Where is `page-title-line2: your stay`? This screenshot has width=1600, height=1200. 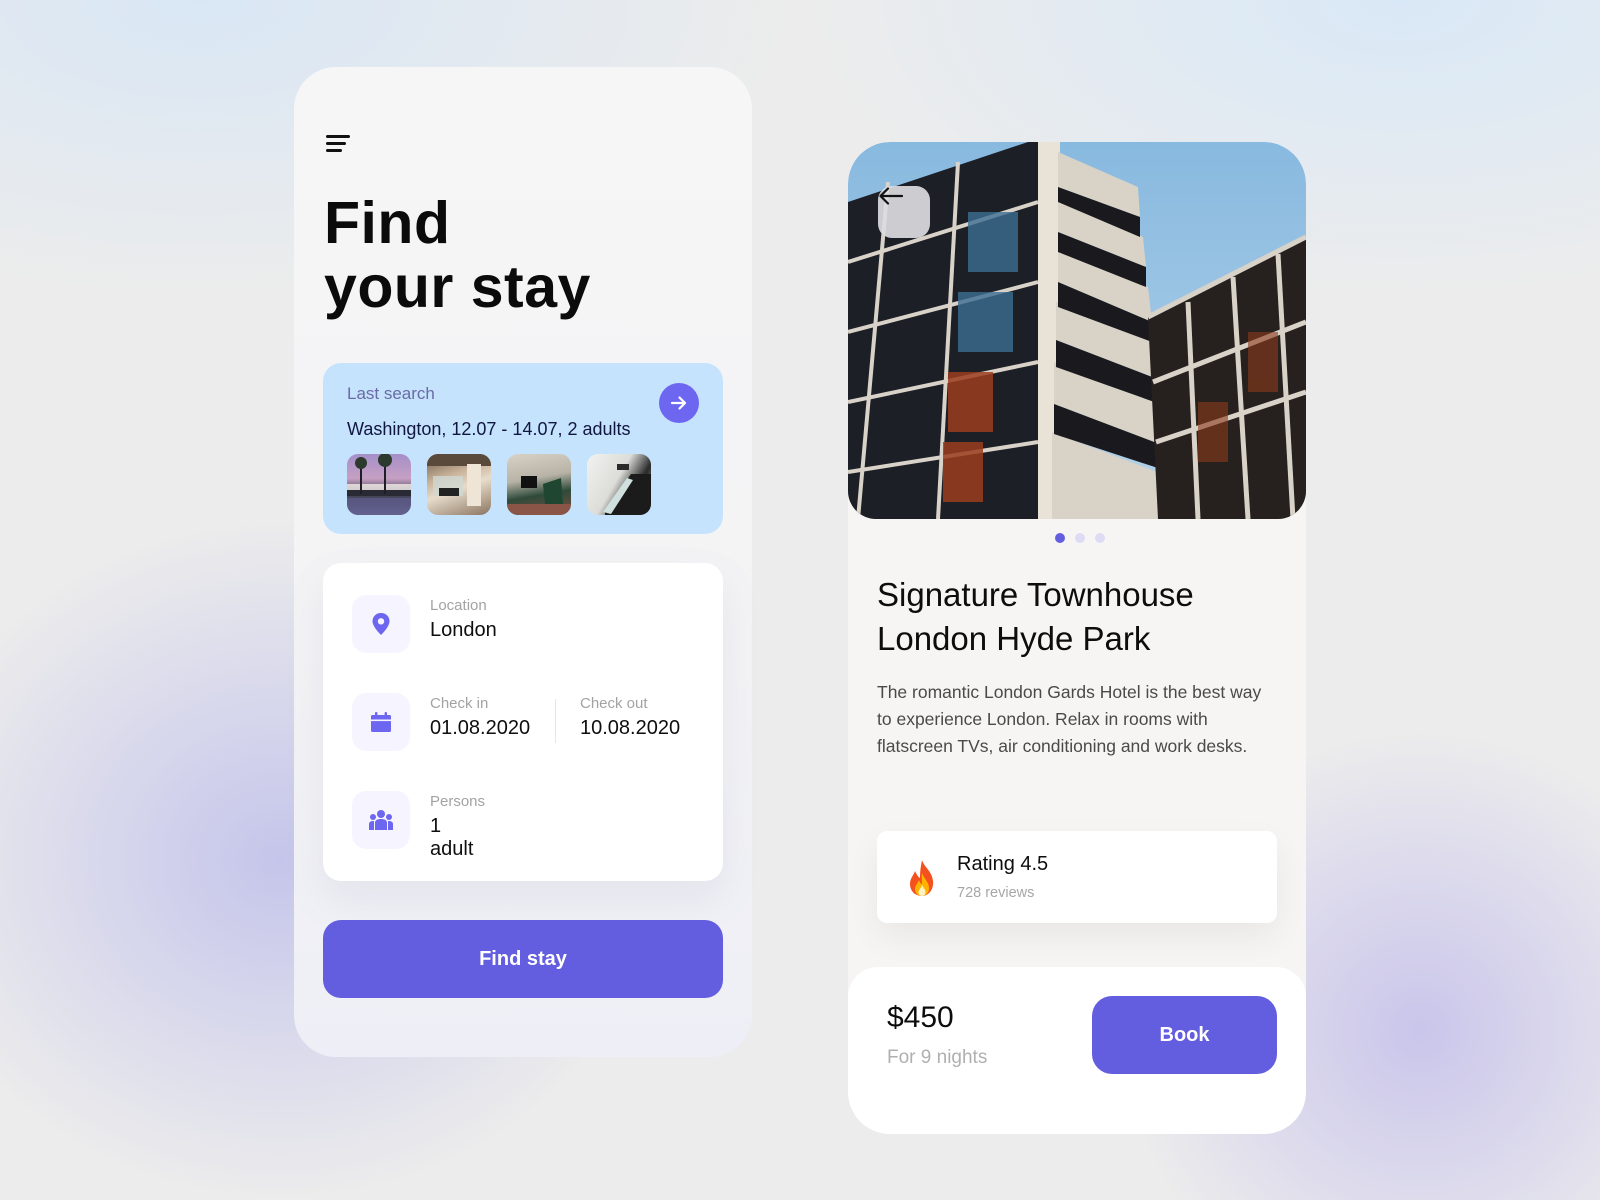 page-title-line2: your stay is located at coordinates (457, 287).